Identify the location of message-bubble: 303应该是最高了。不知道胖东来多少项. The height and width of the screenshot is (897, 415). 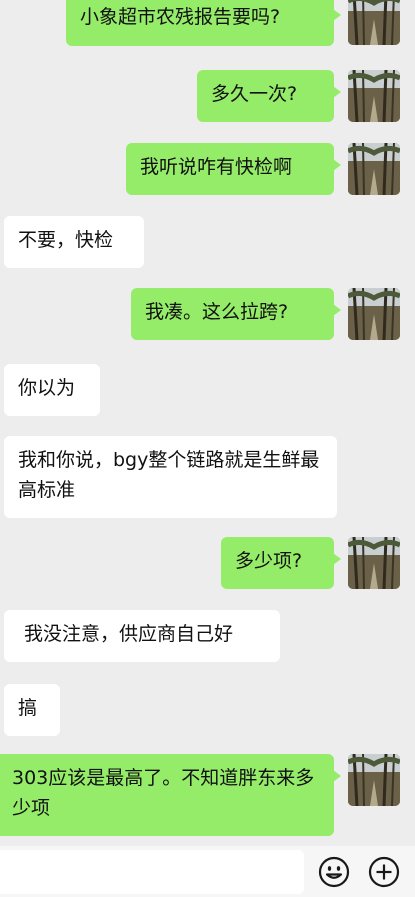
(170, 795).